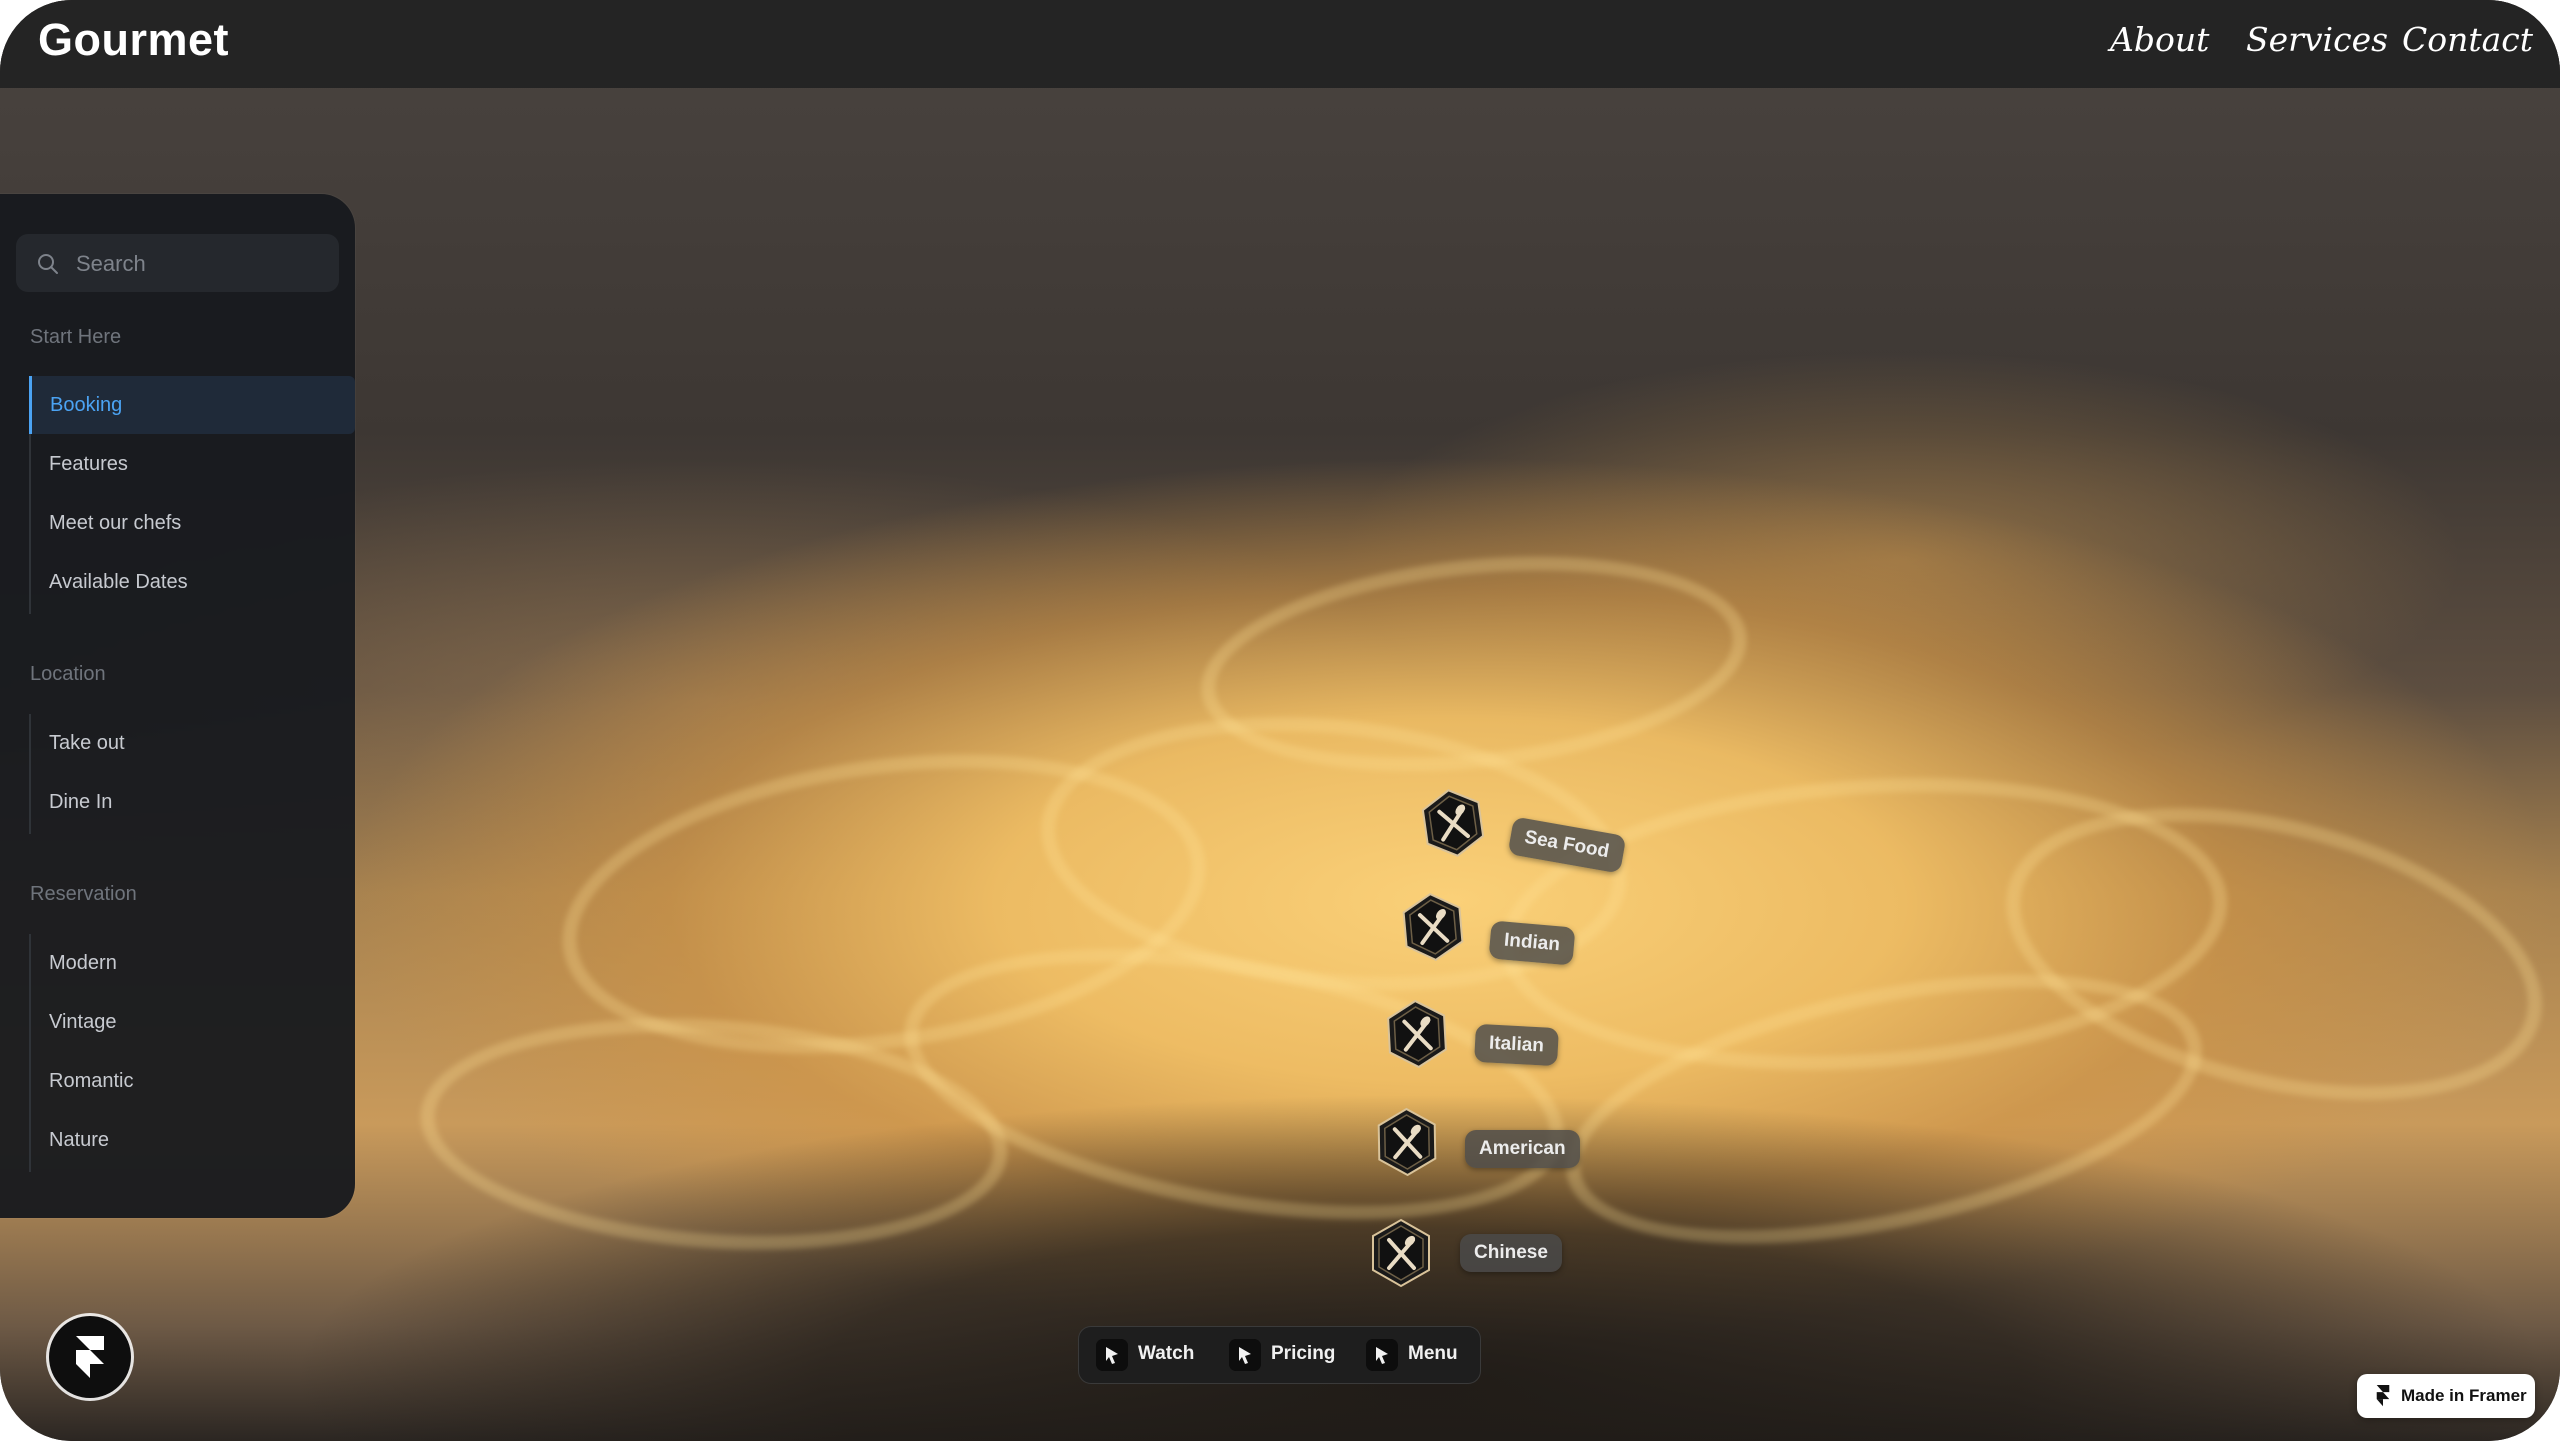 This screenshot has height=1441, width=2560. I want to click on sidebar-item-meet-our-chefs: Meet our chefs, so click(192, 523).